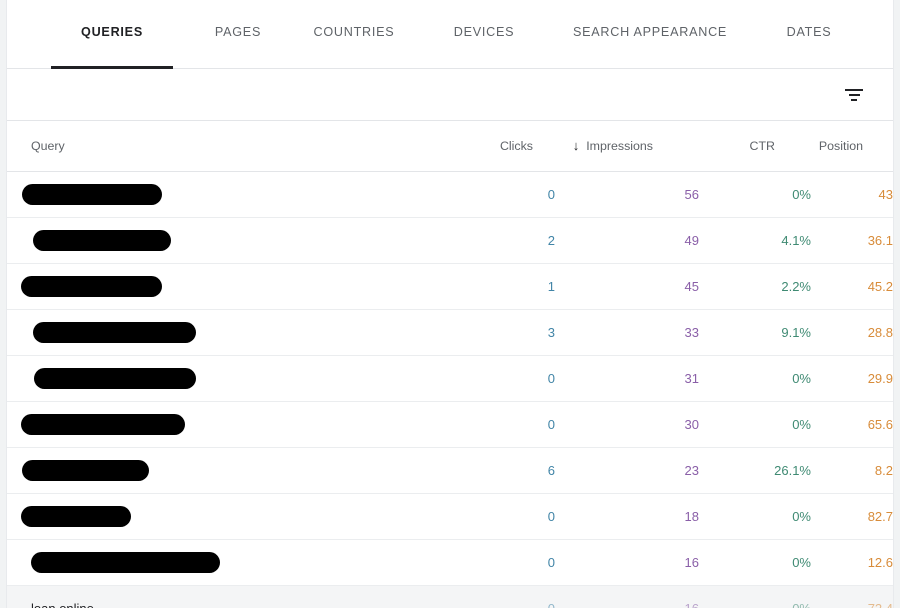 This screenshot has height=608, width=900. I want to click on cell-impressions: 30, so click(627, 424).